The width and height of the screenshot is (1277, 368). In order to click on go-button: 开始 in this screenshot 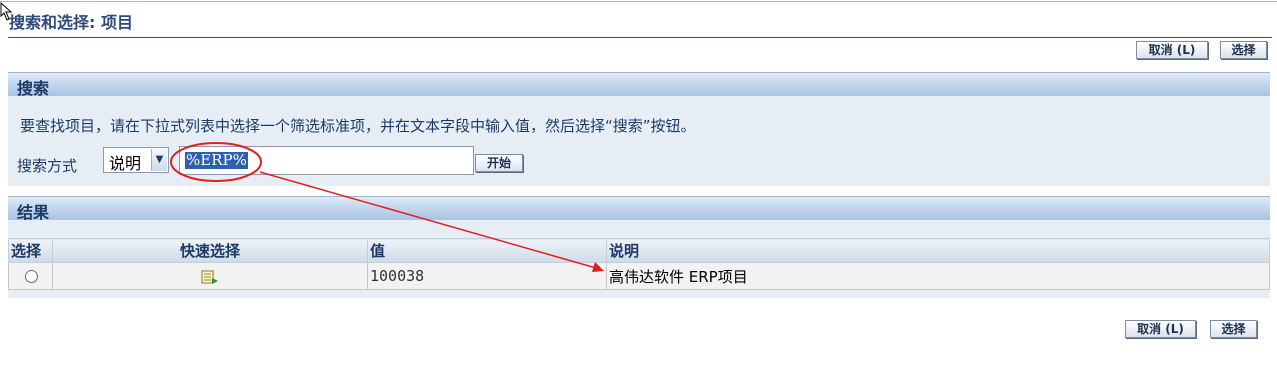, I will do `click(499, 163)`.